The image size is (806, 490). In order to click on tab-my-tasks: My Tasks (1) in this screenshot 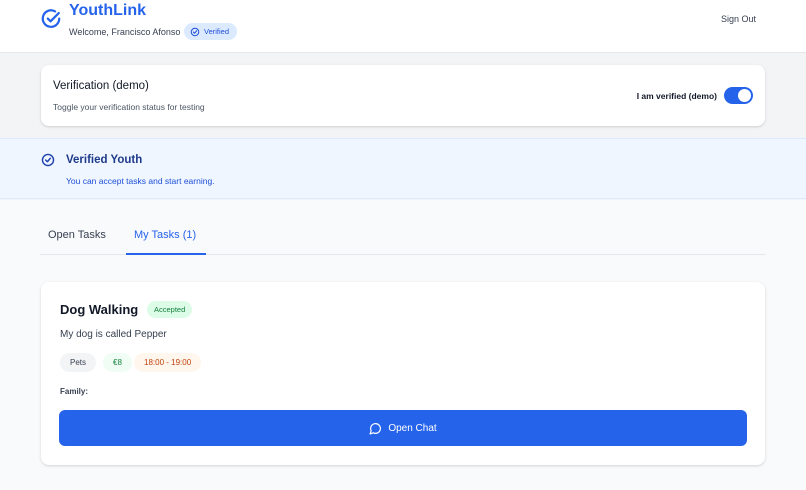, I will do `click(166, 236)`.